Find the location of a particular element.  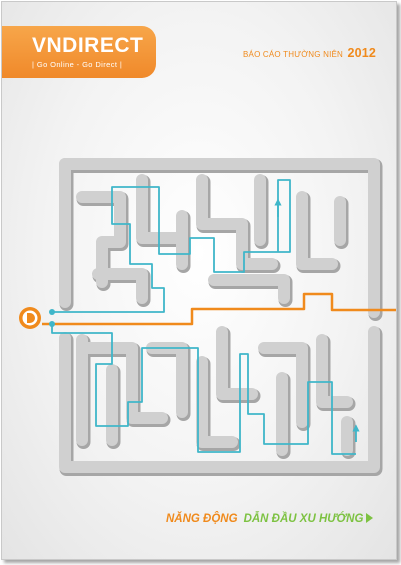

cover-tagline: NĂNG ĐỘNG DẪN ĐẦU XU HƯỚNG is located at coordinates (270, 519).